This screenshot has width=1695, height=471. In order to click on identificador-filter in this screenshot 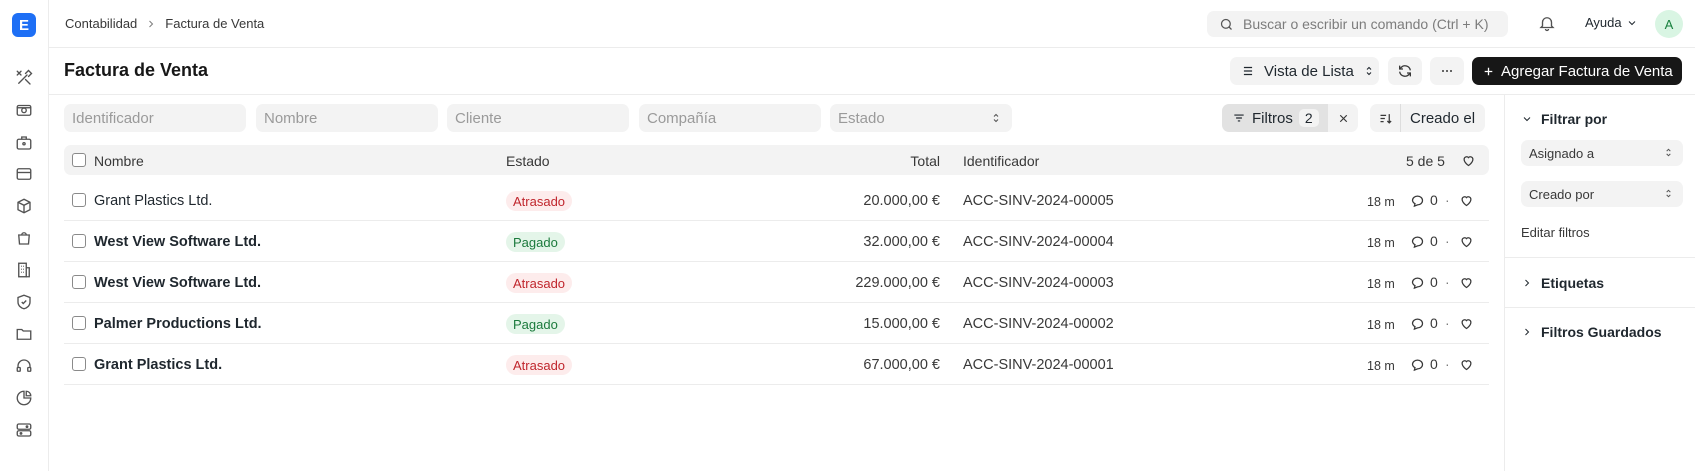, I will do `click(155, 118)`.